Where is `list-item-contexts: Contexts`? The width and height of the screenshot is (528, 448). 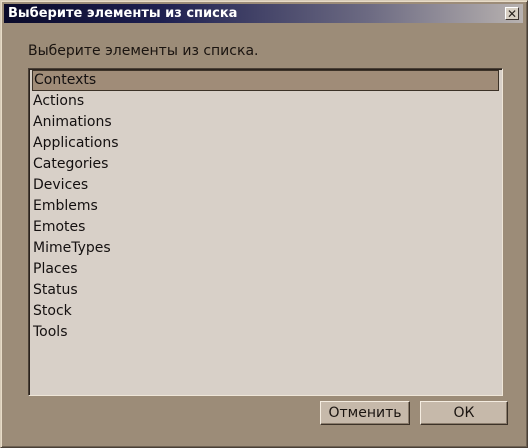
list-item-contexts: Contexts is located at coordinates (265, 80).